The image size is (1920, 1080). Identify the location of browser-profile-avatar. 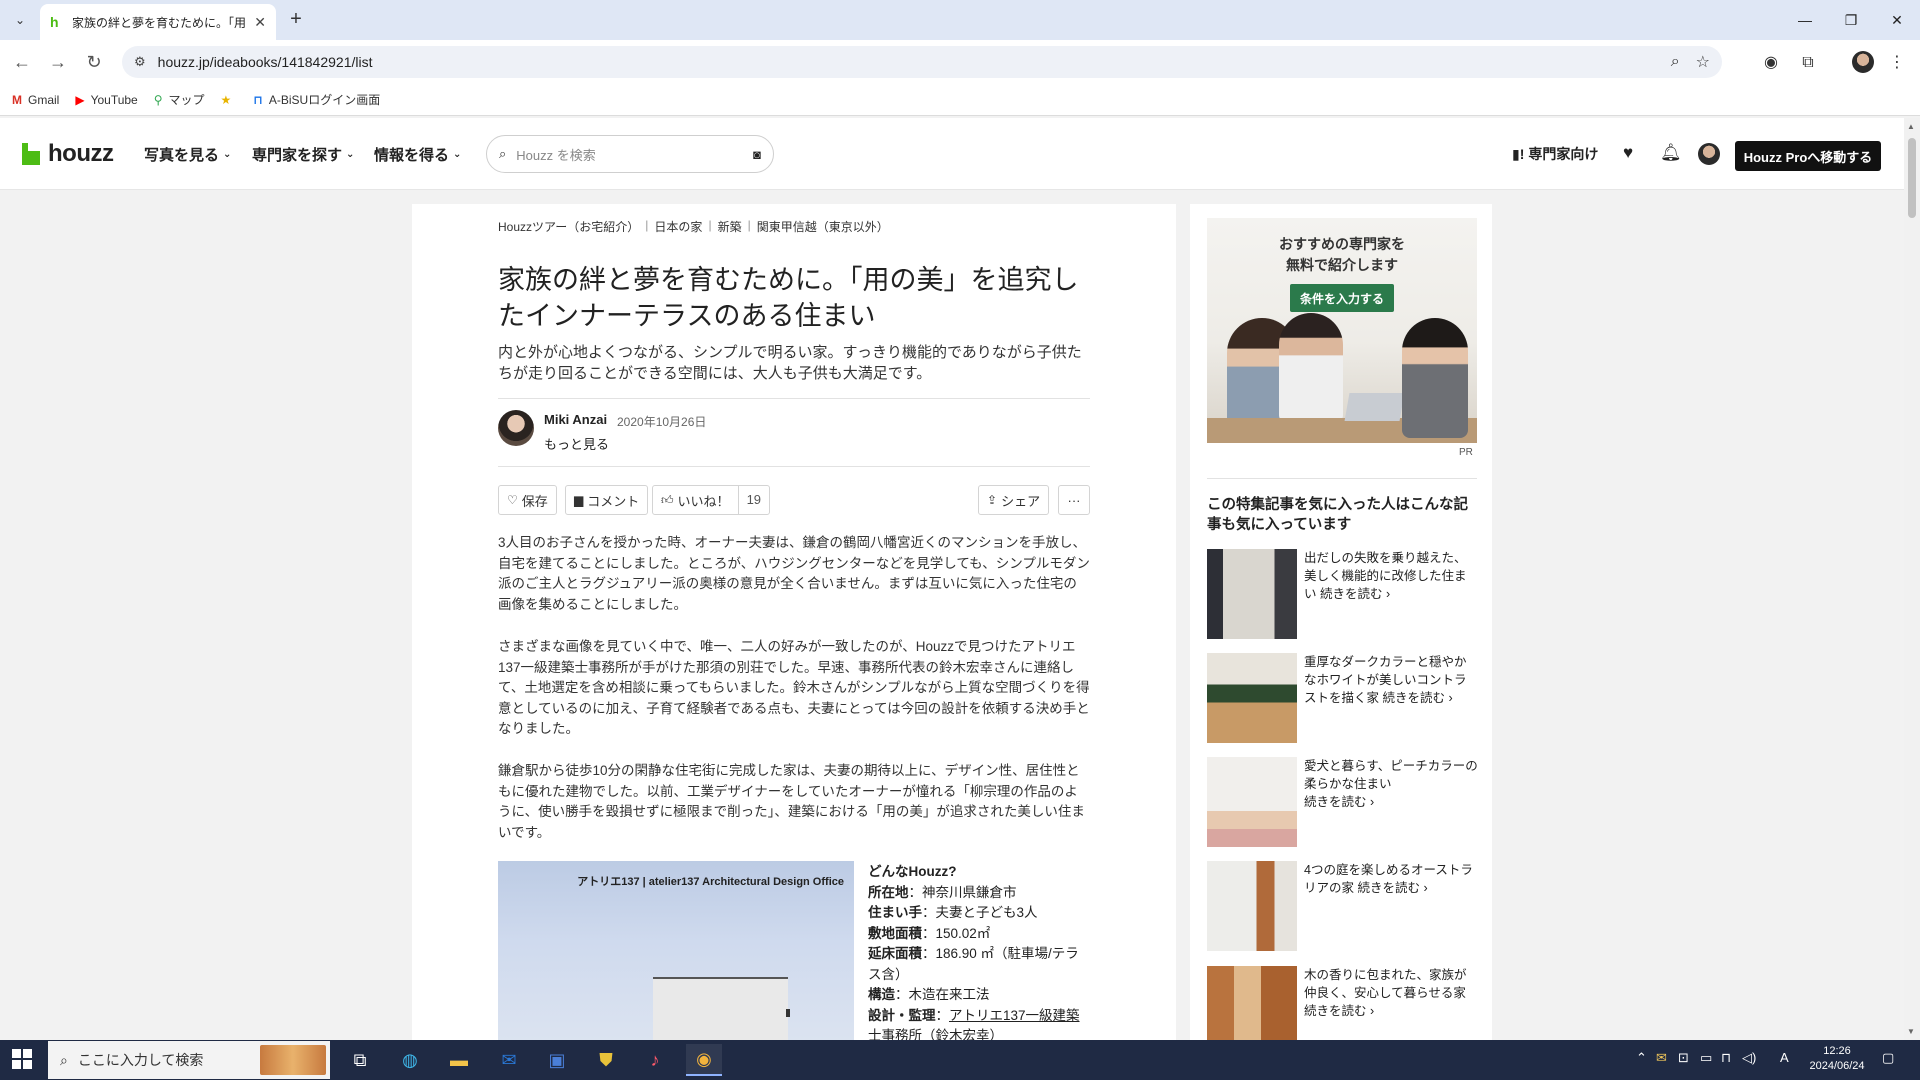
(1863, 62).